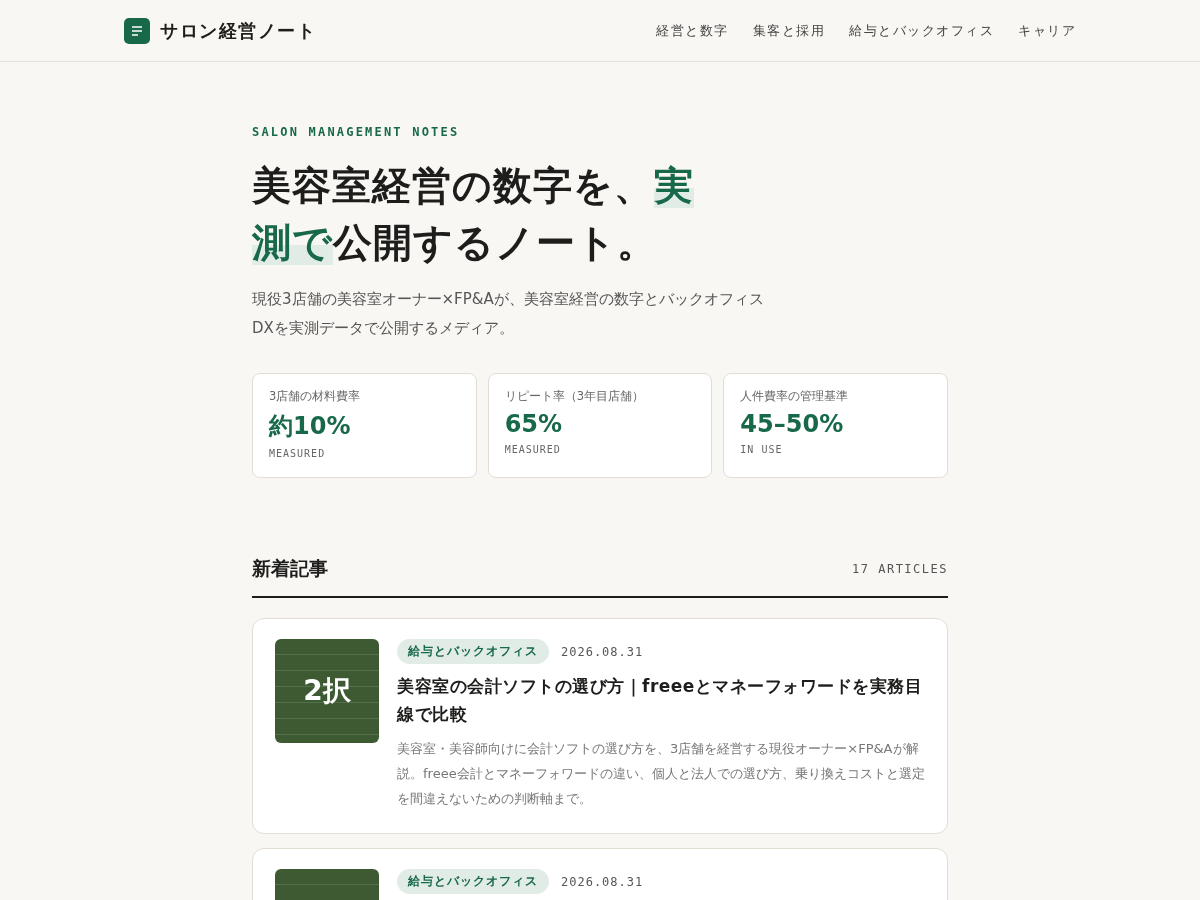 The image size is (1200, 900). I want to click on stat-value: 45–50%, so click(792, 424).